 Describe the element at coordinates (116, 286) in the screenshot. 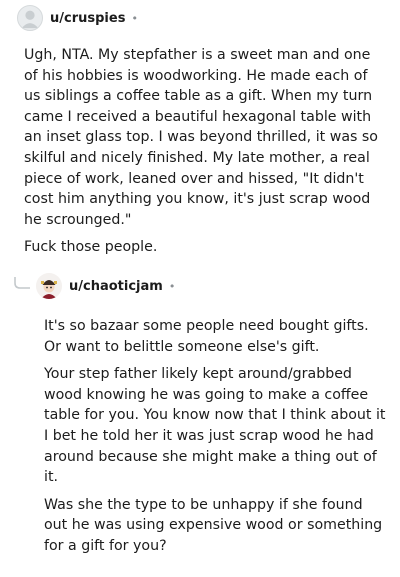

I see `username: u/chaoticjam` at that location.